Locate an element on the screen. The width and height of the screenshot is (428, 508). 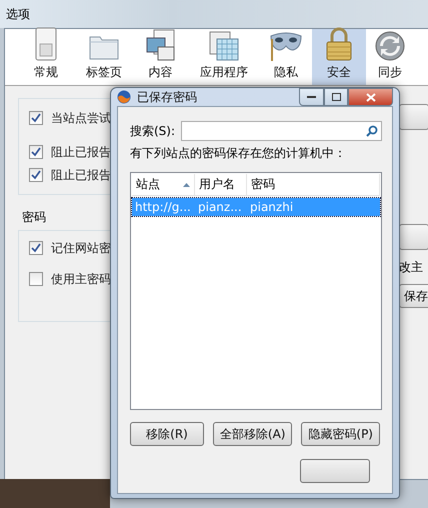
dialog-button is located at coordinates (335, 471).